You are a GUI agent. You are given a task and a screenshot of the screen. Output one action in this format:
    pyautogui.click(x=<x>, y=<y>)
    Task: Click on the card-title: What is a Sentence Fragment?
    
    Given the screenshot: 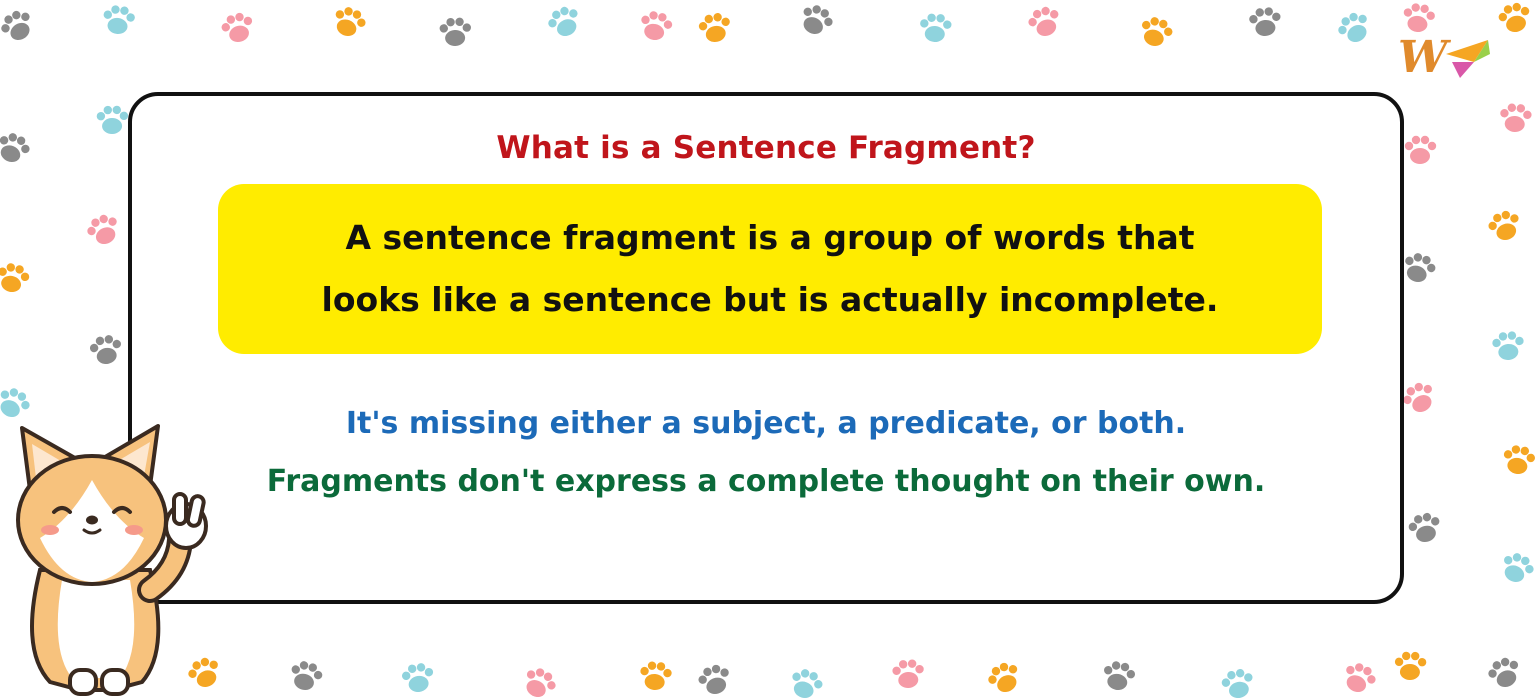 What is the action you would take?
    pyautogui.click(x=766, y=148)
    